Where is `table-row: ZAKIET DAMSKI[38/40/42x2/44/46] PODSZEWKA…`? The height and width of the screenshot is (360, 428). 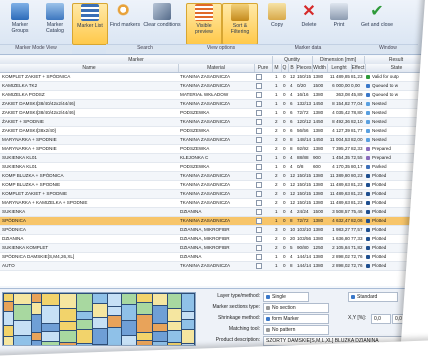
table-row: ZAKIET DAMSKI[38/40/42x2/44/46] PODSZEWKA… is located at coordinates (214, 113).